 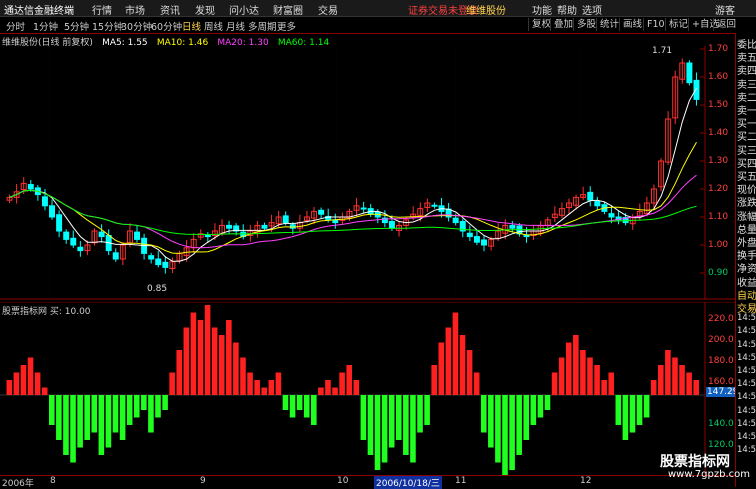 I want to click on f10-button: F10, so click(x=655, y=24).